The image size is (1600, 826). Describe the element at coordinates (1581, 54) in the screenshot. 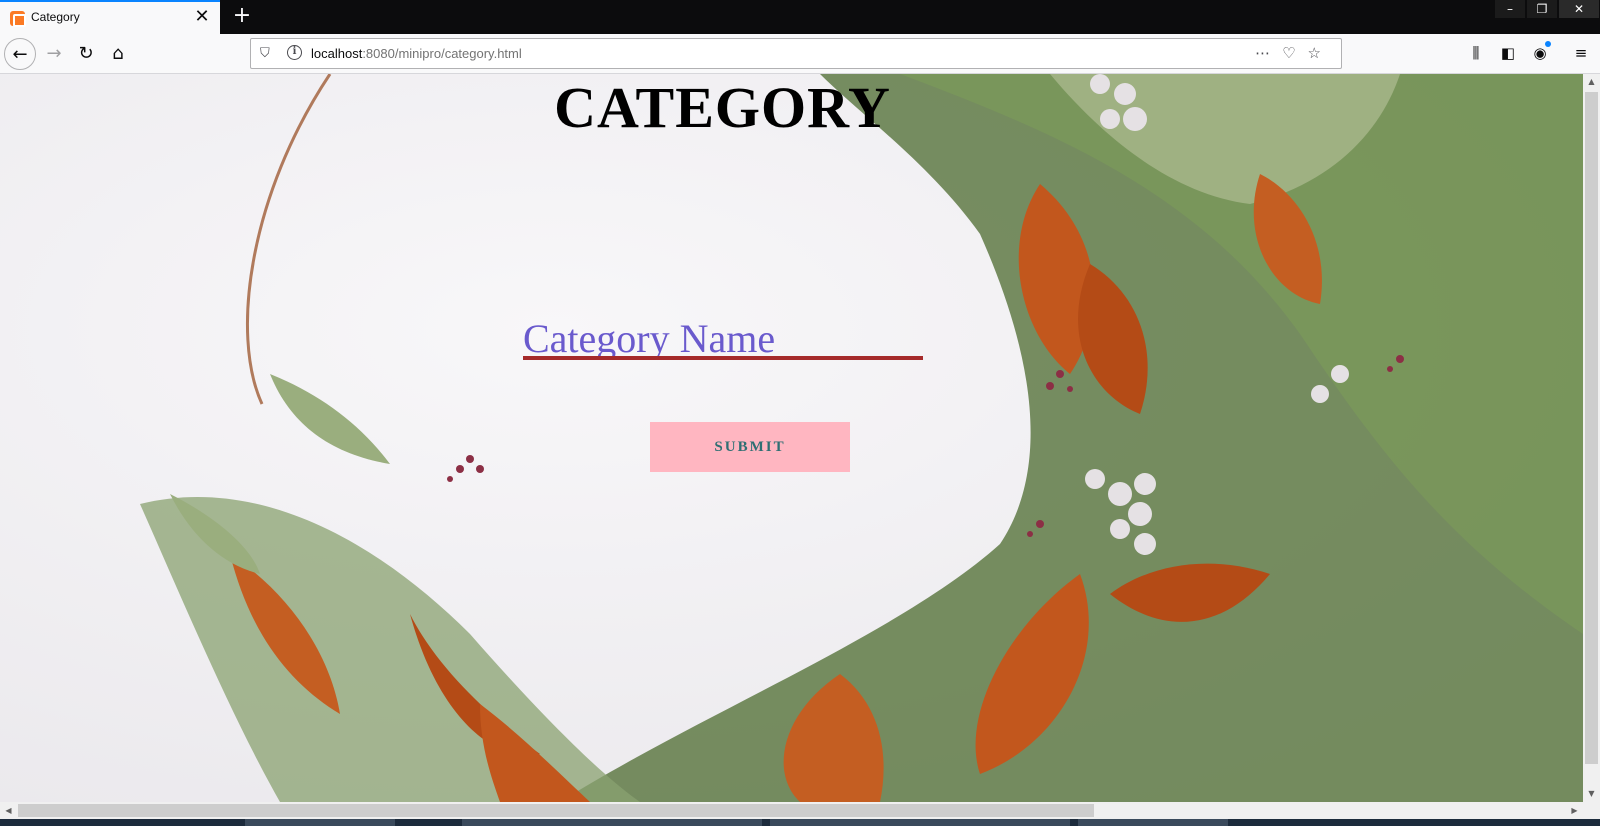

I see `hamburger-menu-icon: ≡` at that location.